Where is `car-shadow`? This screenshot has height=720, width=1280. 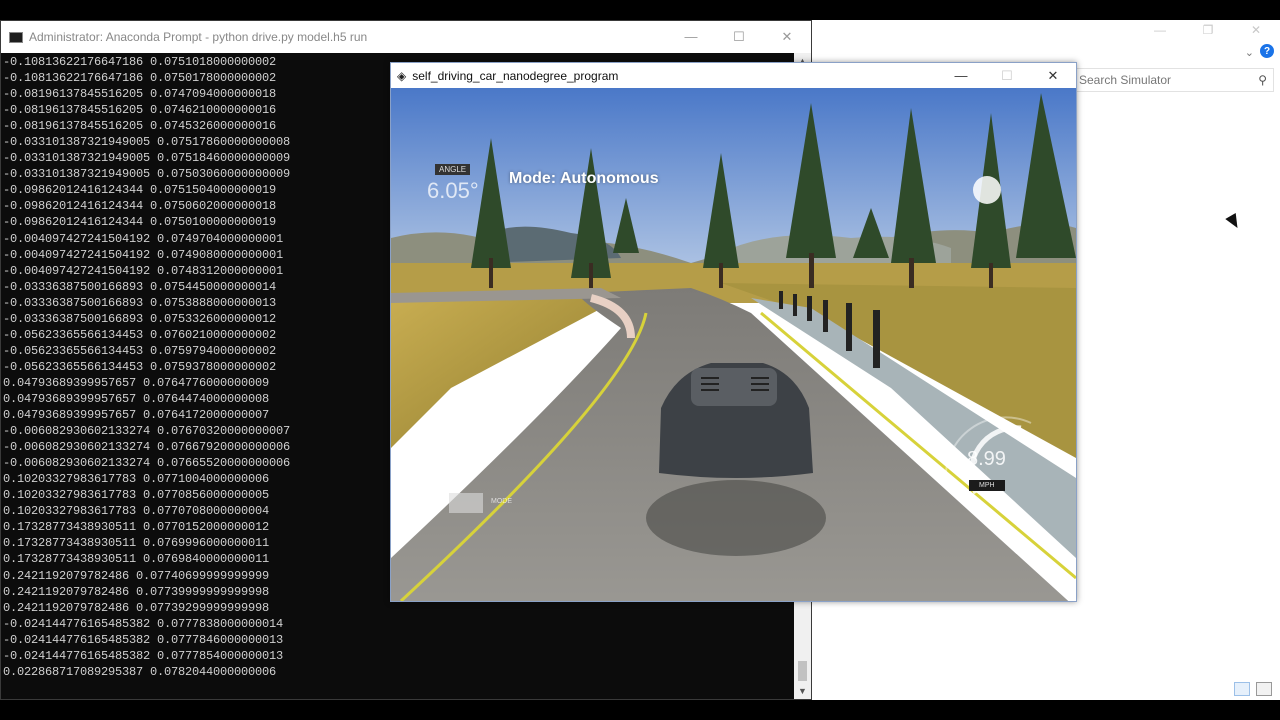 car-shadow is located at coordinates (736, 518).